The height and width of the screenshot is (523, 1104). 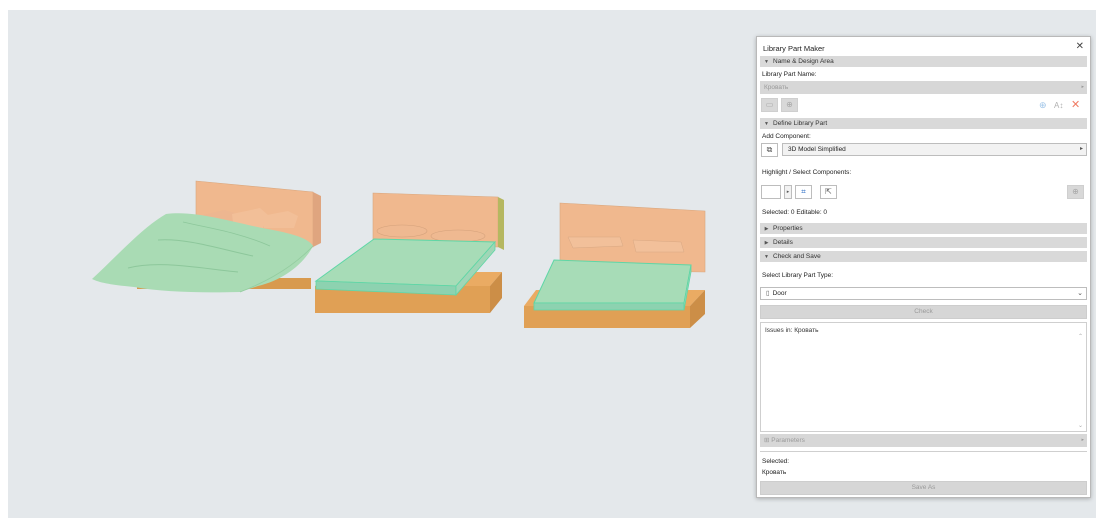 I want to click on part-type-dropdown: ▯ Door ⌄, so click(x=923, y=293).